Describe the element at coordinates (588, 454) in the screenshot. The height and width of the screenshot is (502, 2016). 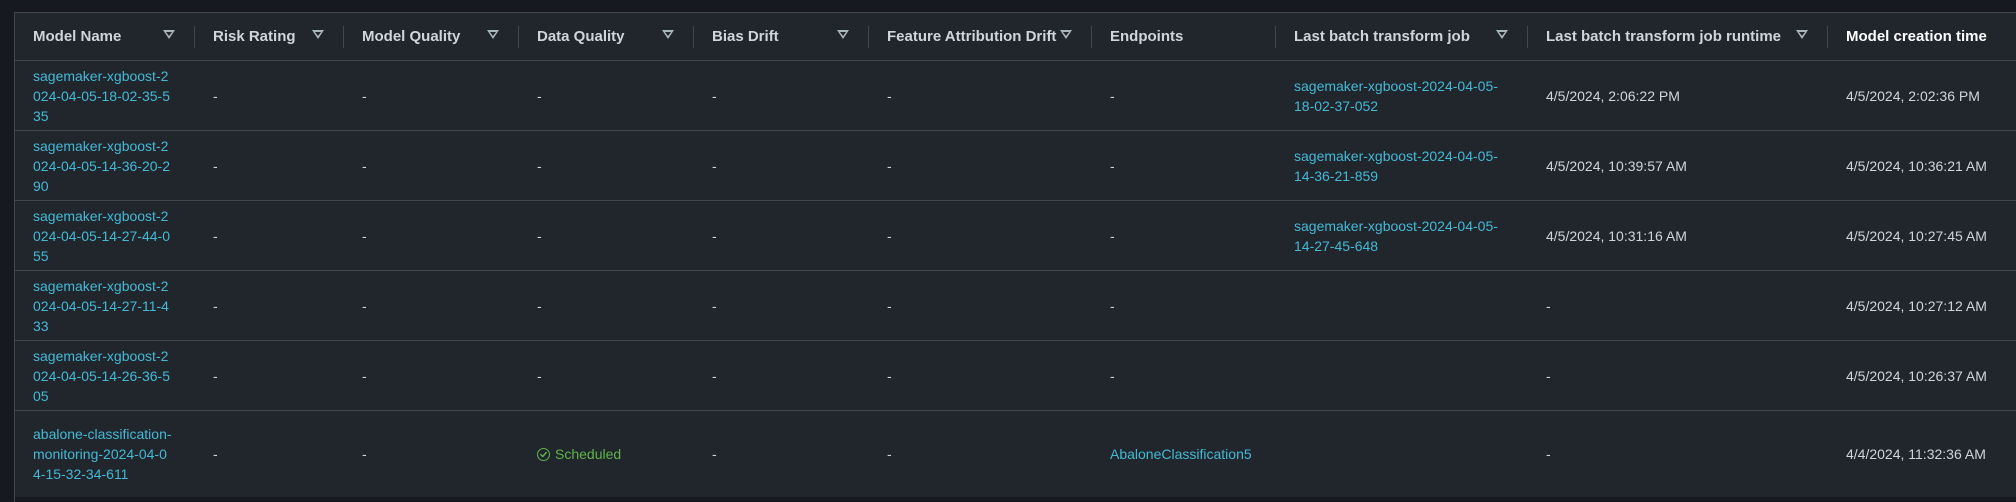
I see `status-label: Scheduled` at that location.